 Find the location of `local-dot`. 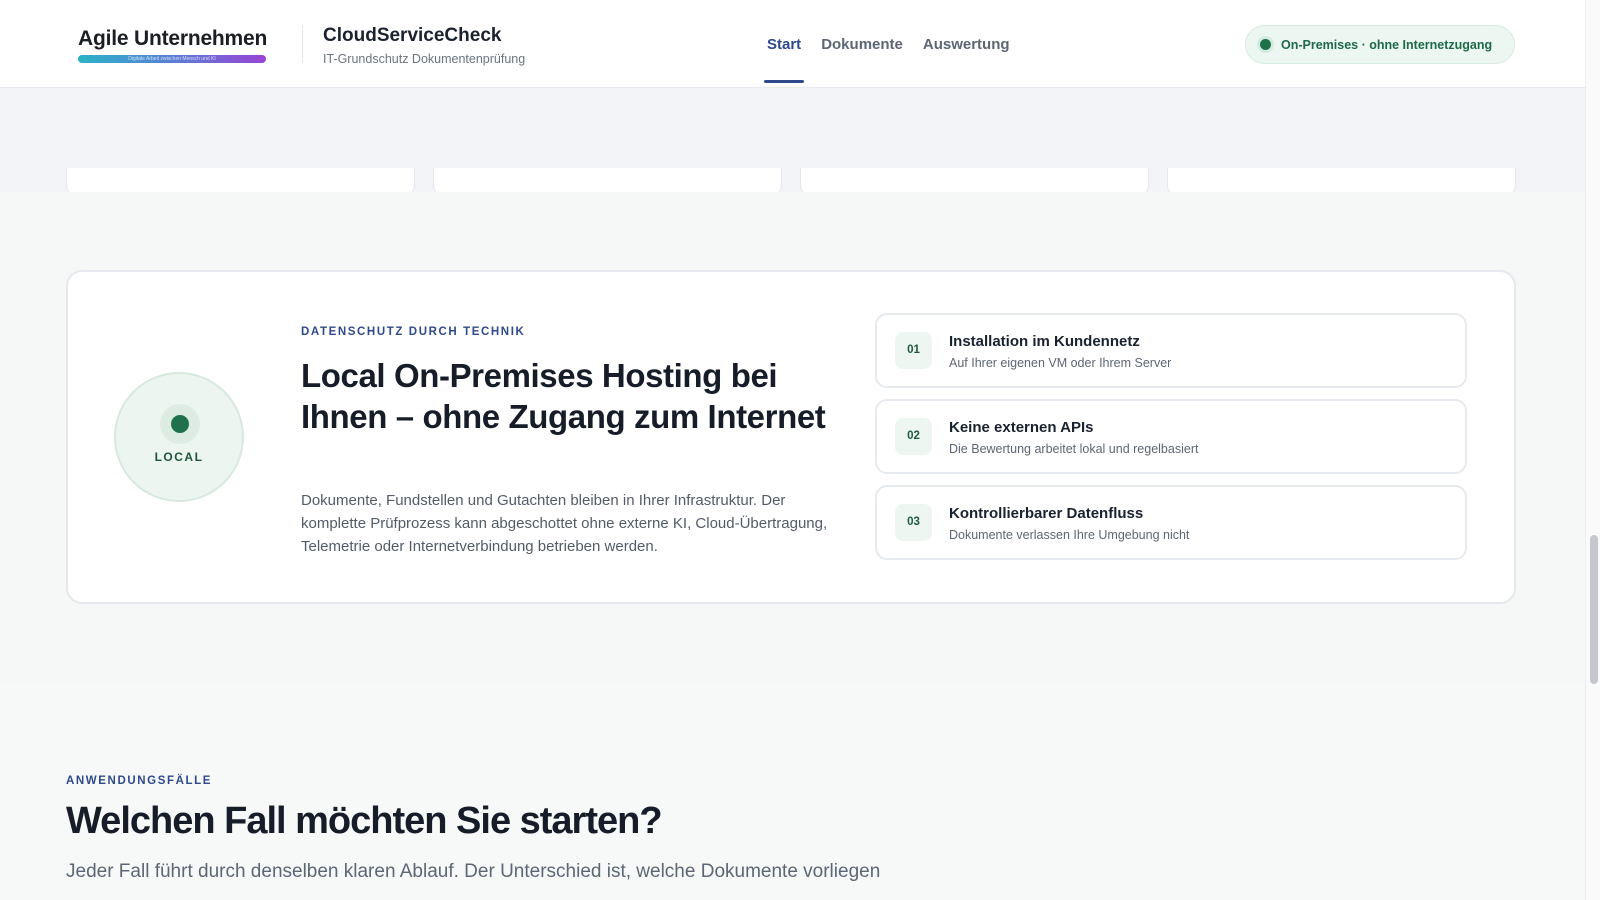

local-dot is located at coordinates (180, 424).